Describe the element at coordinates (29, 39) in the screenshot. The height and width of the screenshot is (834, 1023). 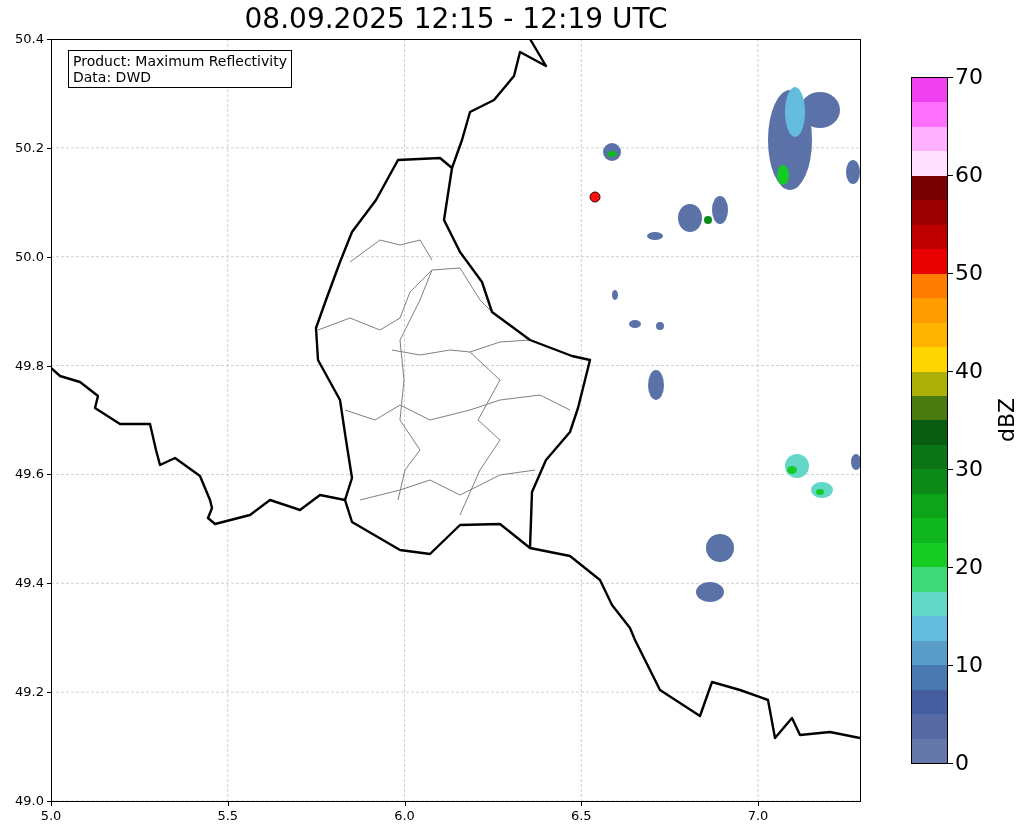
I see `y-tick-label: 50.4` at that location.